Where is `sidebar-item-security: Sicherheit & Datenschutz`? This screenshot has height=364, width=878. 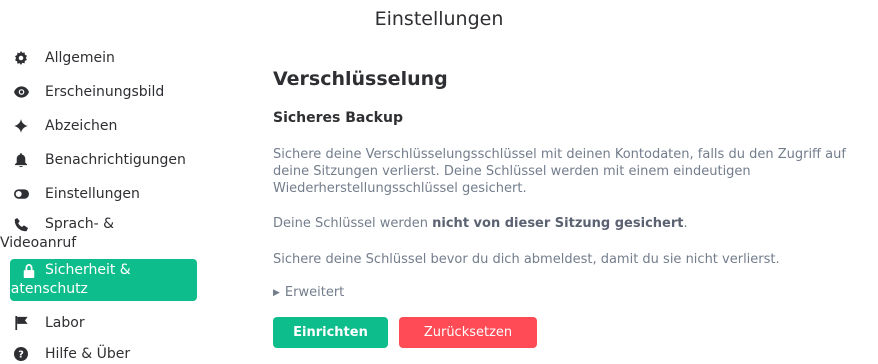
sidebar-item-security: Sicherheit & Datenschutz is located at coordinates (98, 280).